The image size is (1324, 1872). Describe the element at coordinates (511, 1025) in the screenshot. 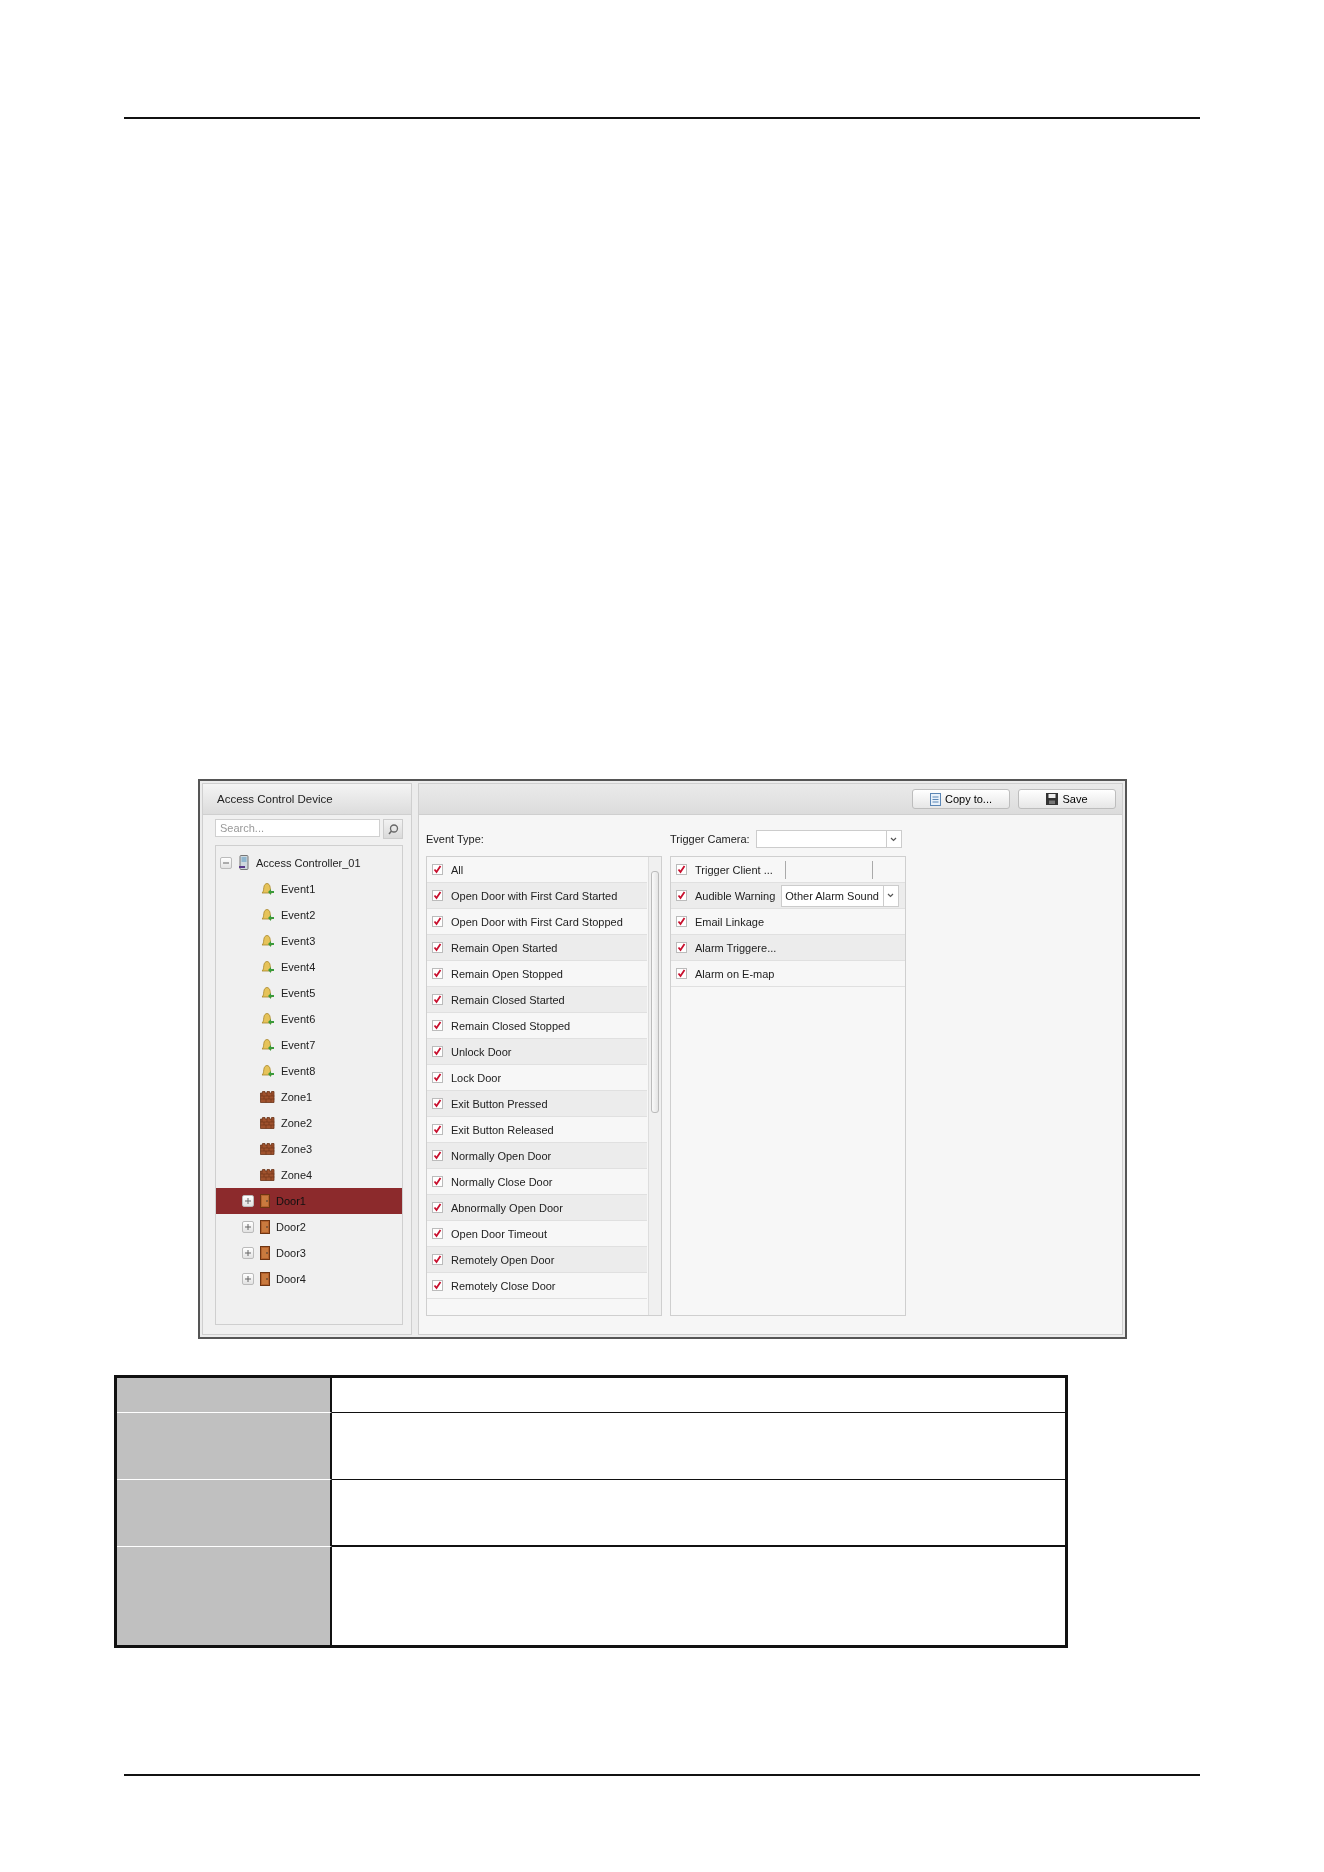

I see `event-type-label: Remain Closed Stopped` at that location.